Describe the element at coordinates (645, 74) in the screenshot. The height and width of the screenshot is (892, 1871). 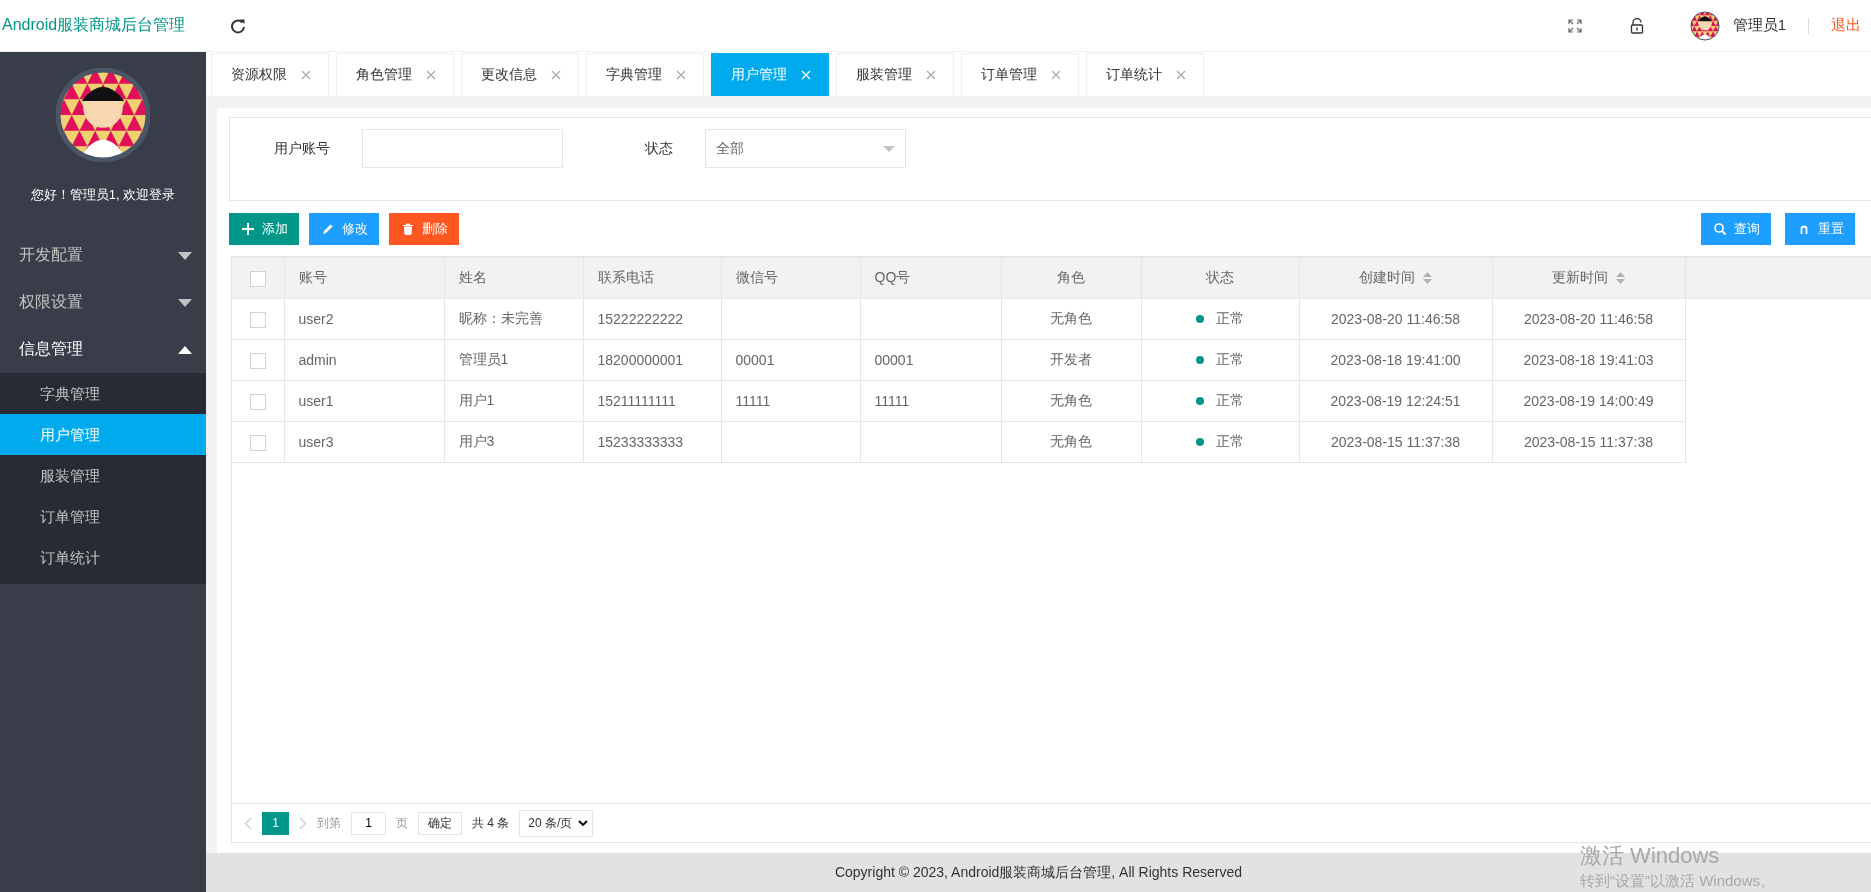
I see `tab: 字典管理` at that location.